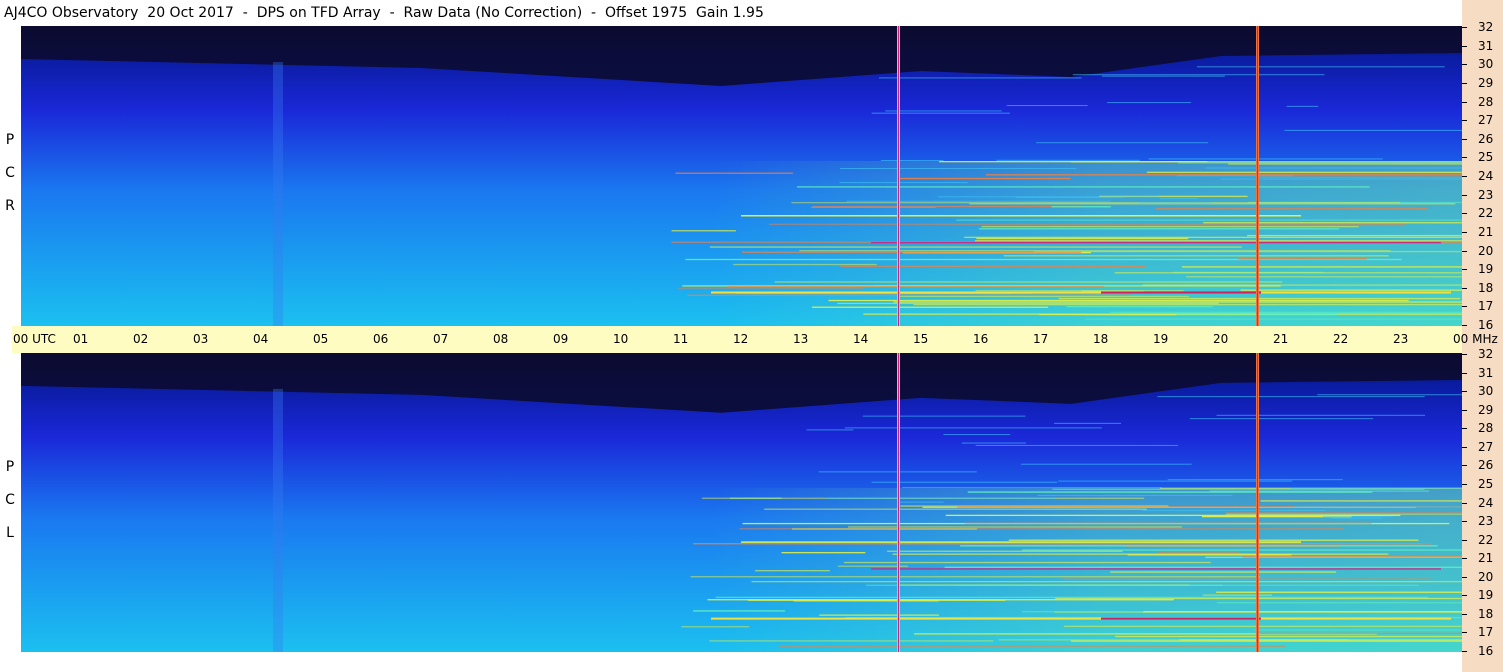 This screenshot has height=672, width=1503. What do you see at coordinates (1486, 157) in the screenshot?
I see `frequency-tick-label: 25` at bounding box center [1486, 157].